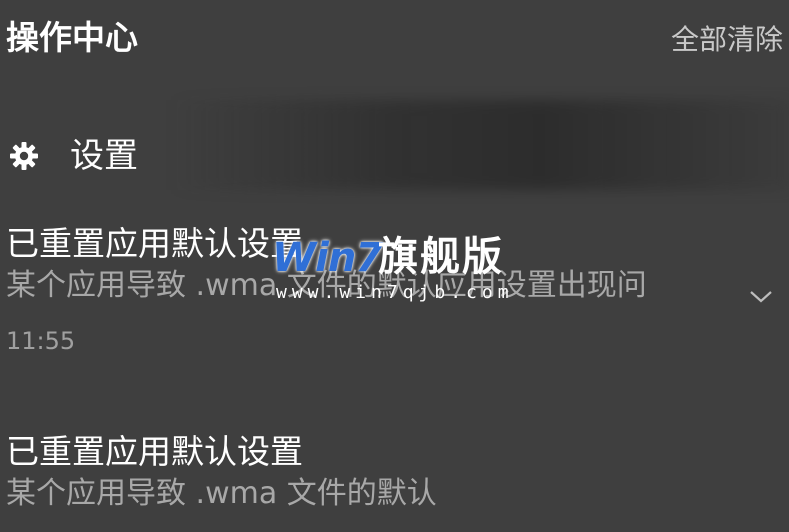 Image resolution: width=789 pixels, height=532 pixels. What do you see at coordinates (727, 40) in the screenshot?
I see `clear-all-button: 全部清除` at bounding box center [727, 40].